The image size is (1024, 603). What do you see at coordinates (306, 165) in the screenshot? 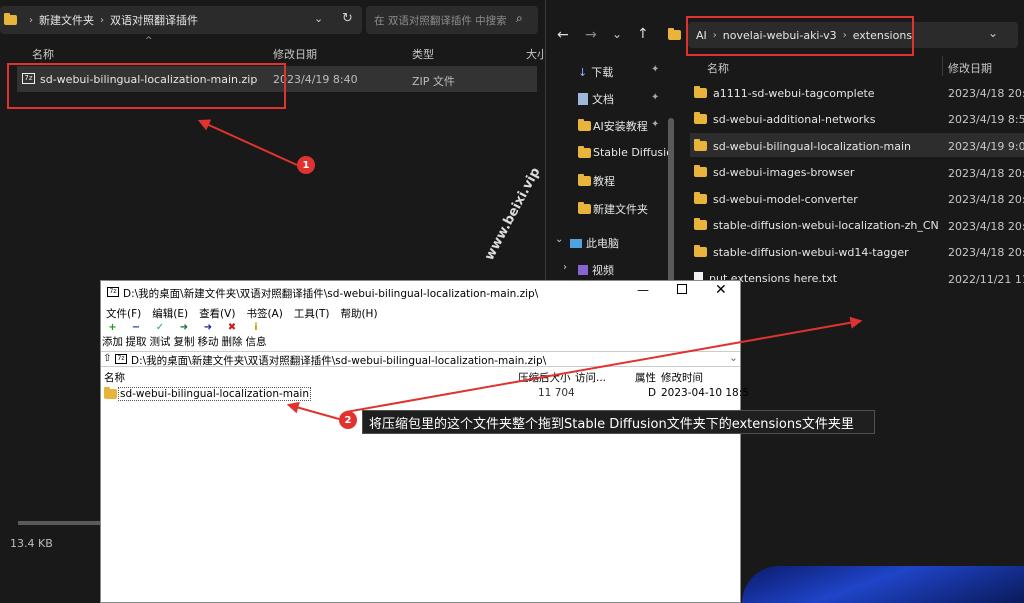
I see `step-badge-1: 1` at bounding box center [306, 165].